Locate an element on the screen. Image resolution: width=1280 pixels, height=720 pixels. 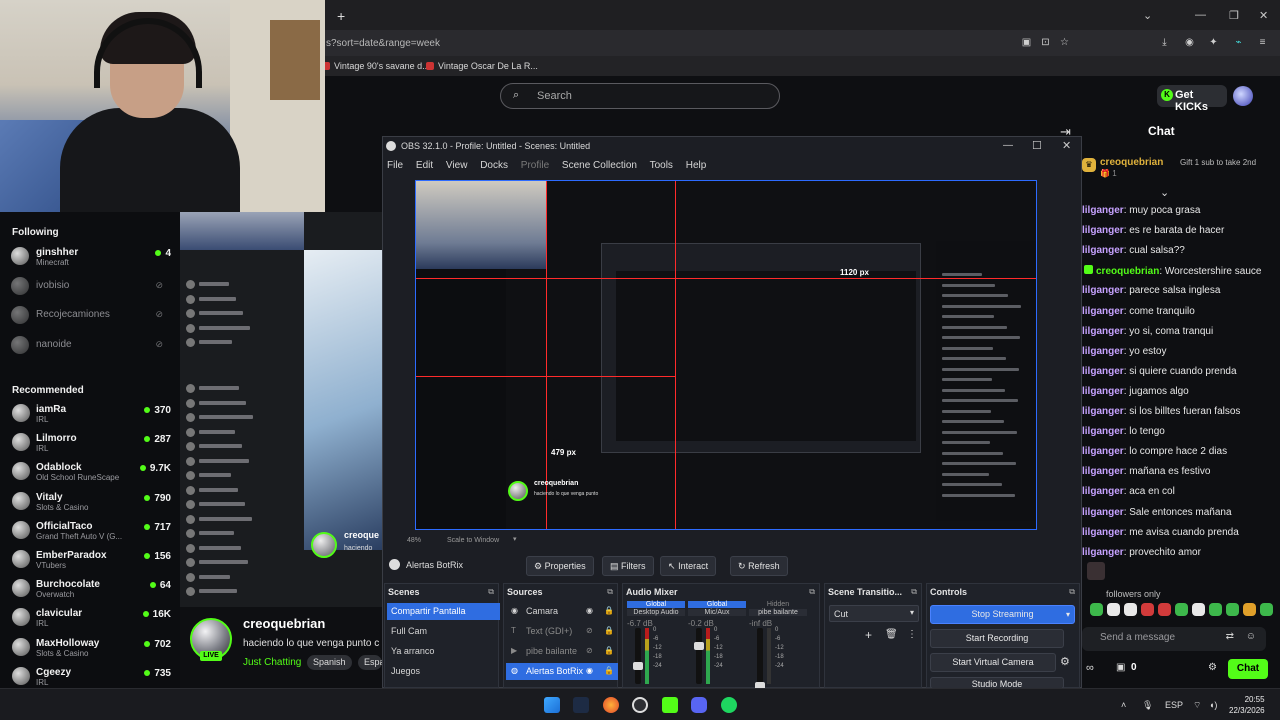
obs-close-icon: ✕ is located at coordinates (1066, 145).